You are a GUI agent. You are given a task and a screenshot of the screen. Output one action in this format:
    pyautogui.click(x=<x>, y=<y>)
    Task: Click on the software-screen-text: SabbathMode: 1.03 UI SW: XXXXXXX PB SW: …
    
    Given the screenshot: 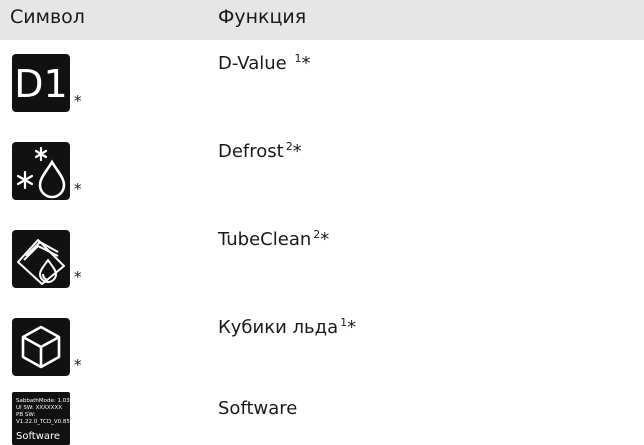 What is the action you would take?
    pyautogui.click(x=43, y=411)
    